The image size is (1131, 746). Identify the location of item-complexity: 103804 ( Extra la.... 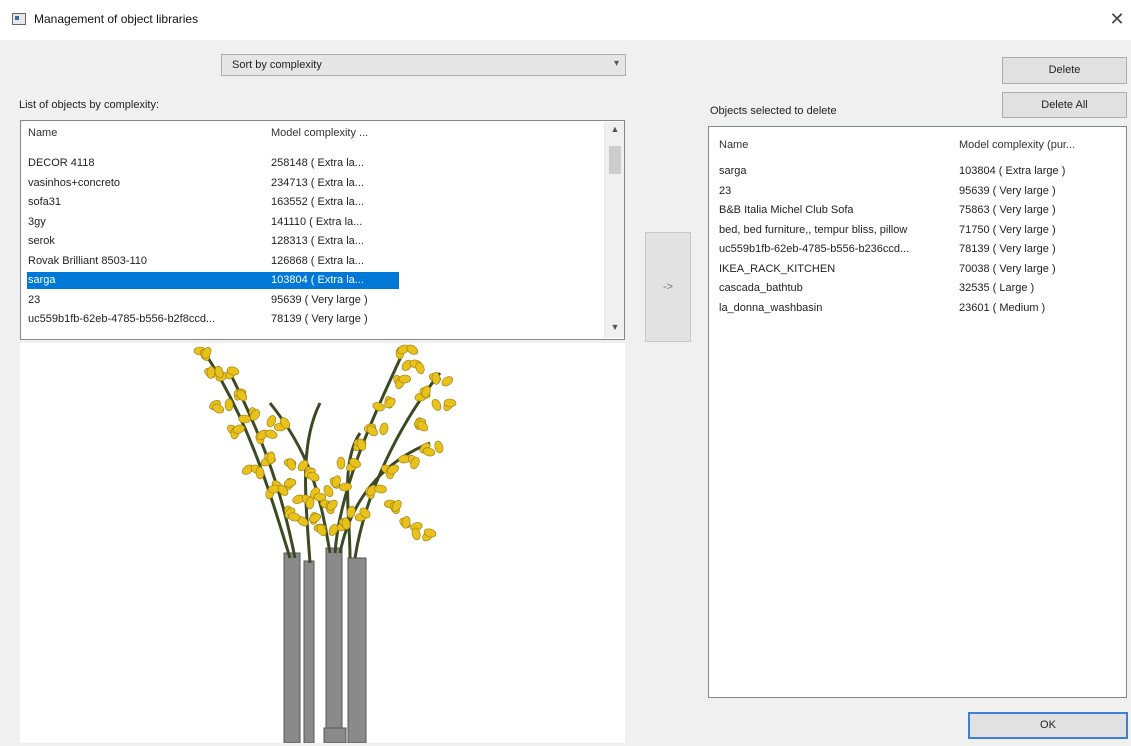
(317, 280).